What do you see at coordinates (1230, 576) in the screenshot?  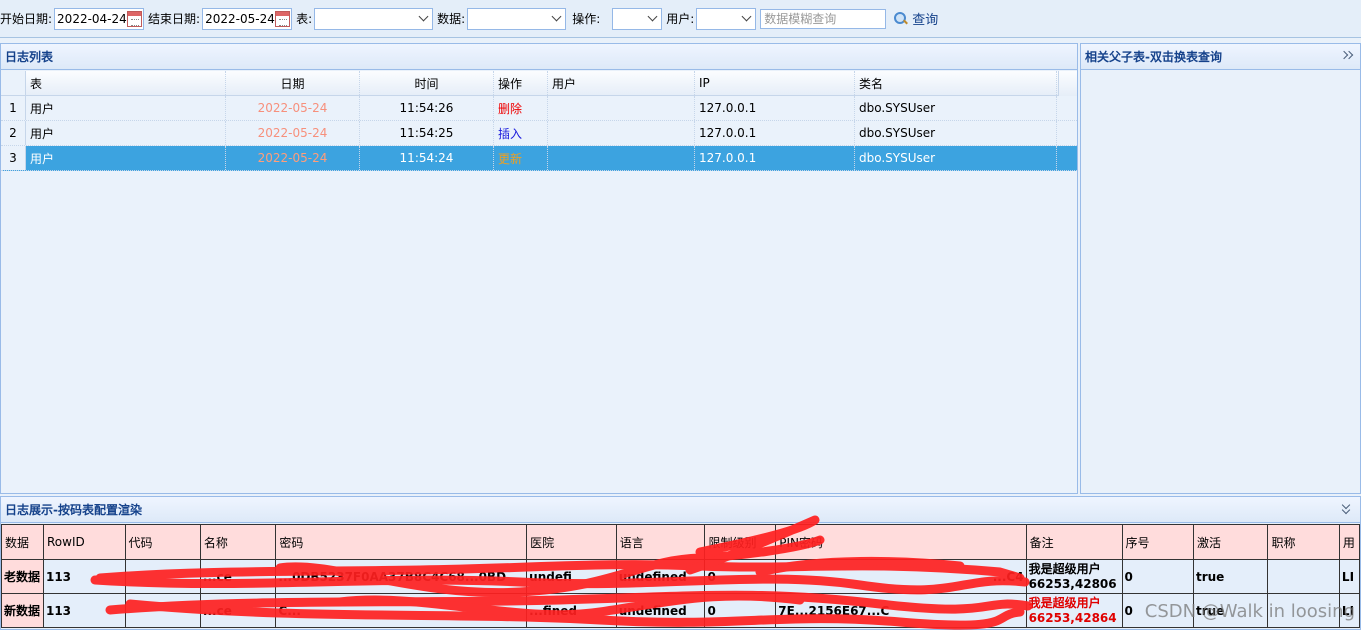 I see `cell-active: true` at bounding box center [1230, 576].